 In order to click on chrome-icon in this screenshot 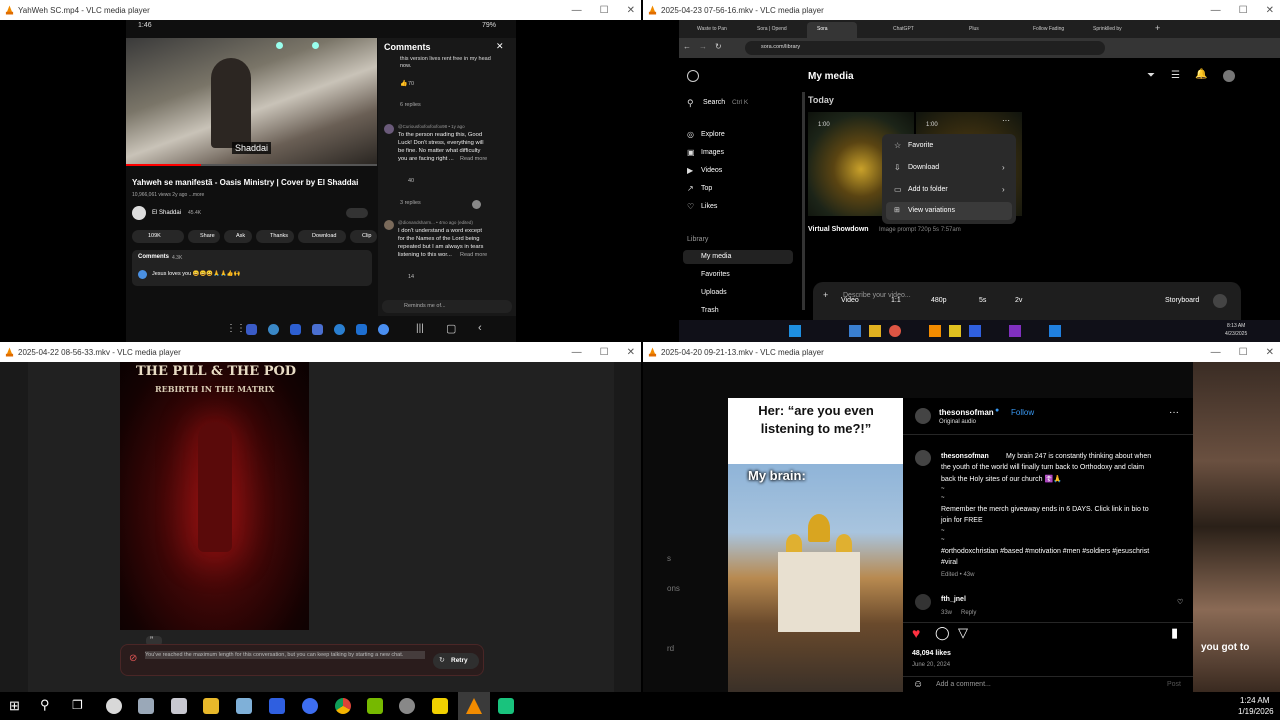, I will do `click(343, 706)`.